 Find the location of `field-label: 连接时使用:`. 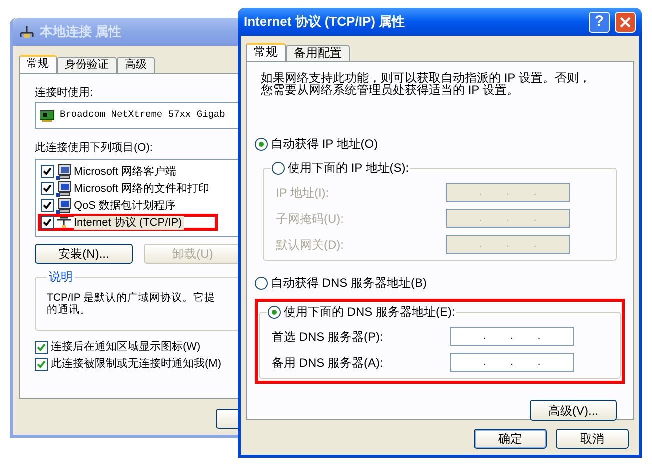

field-label: 连接时使用: is located at coordinates (64, 93).